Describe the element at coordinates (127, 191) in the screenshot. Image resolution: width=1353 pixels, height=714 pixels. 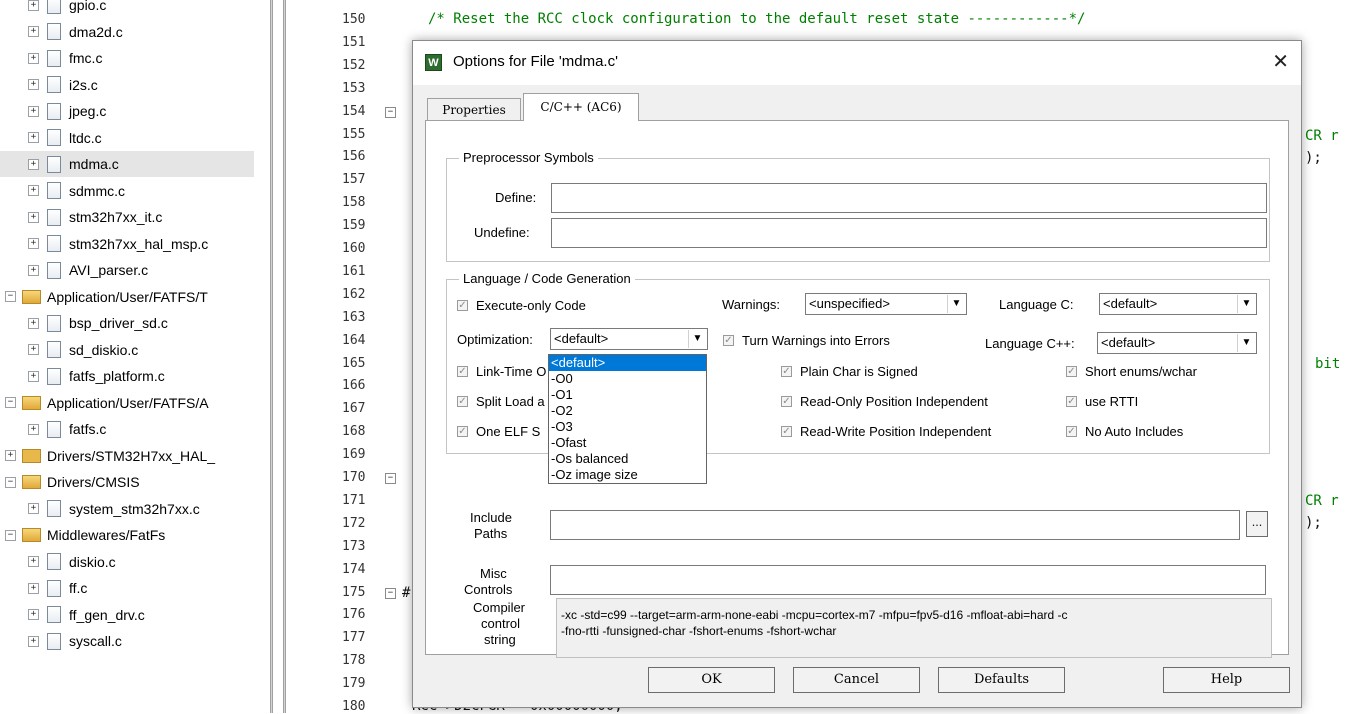
I see `tree-file: + sdmmc.c` at that location.